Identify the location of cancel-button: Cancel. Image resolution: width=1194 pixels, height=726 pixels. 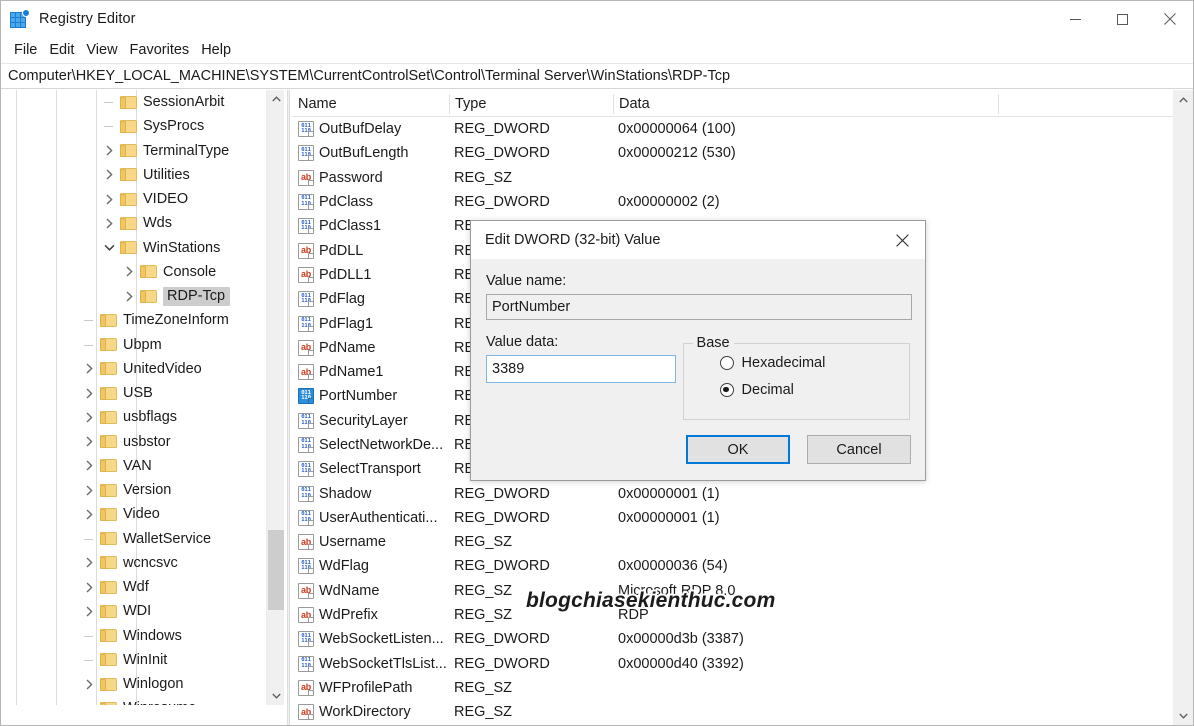
(859, 449).